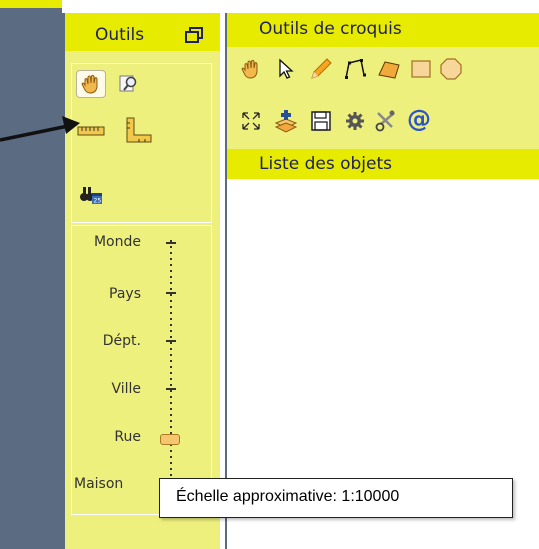 This screenshot has height=549, width=539. I want to click on octagon-icon, so click(451, 69).